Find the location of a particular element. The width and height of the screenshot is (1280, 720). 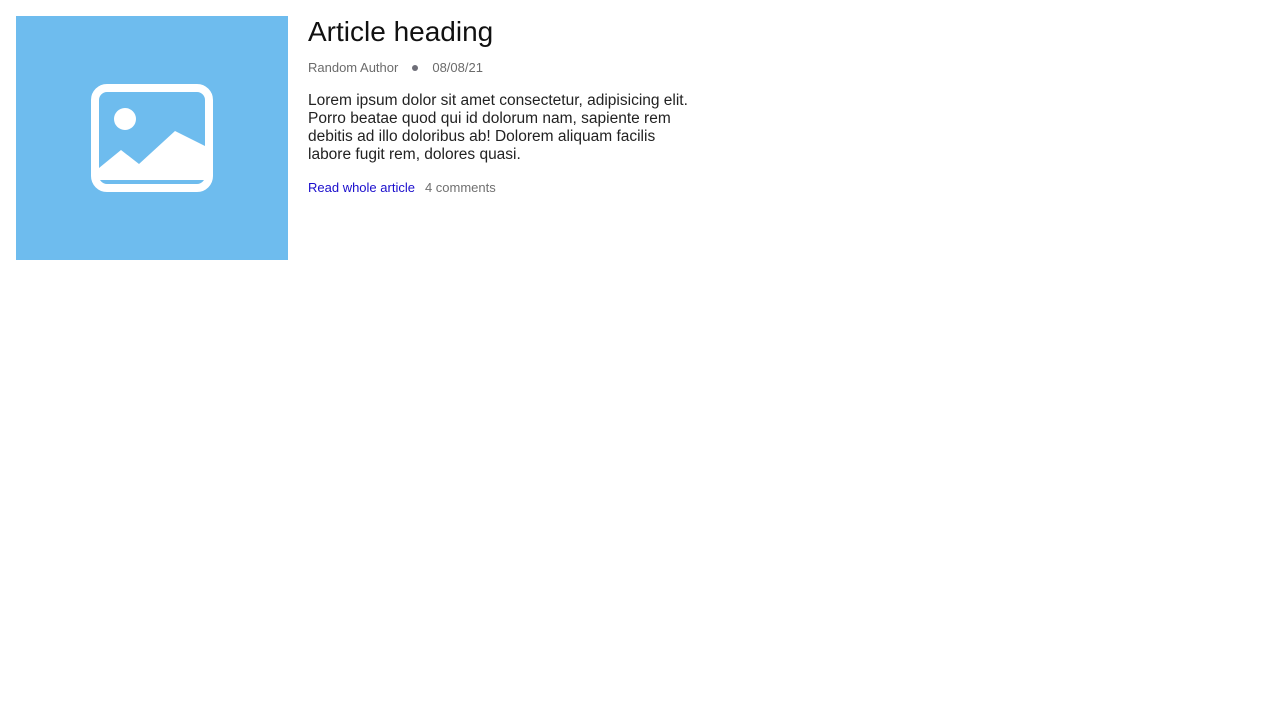

read-article-link: Read whole article is located at coordinates (361, 188).